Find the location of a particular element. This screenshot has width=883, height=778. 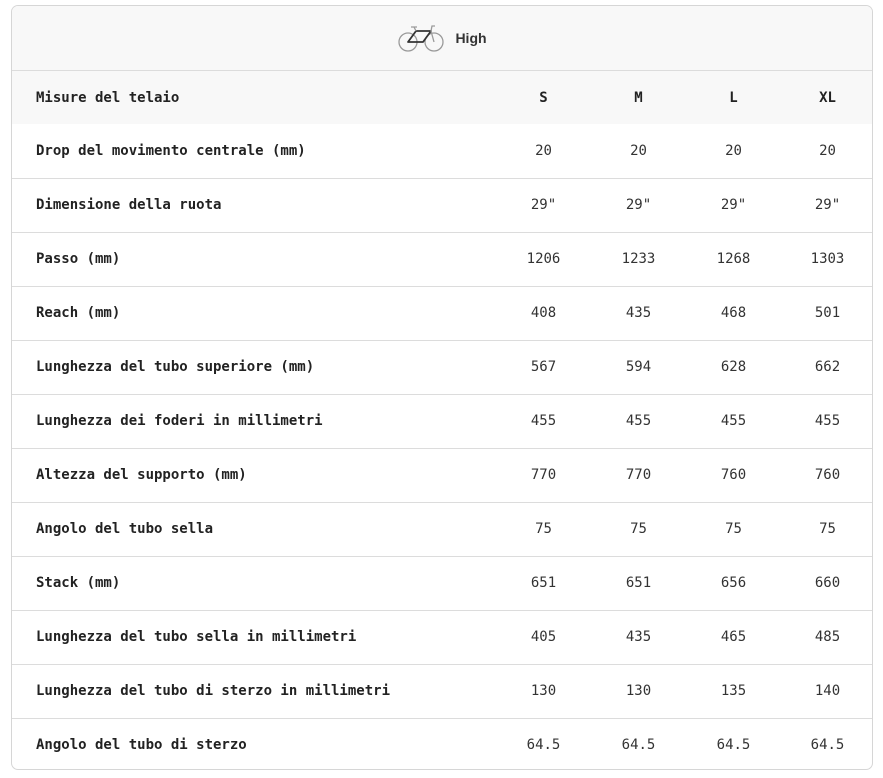

cell-value: 594 is located at coordinates (638, 367).